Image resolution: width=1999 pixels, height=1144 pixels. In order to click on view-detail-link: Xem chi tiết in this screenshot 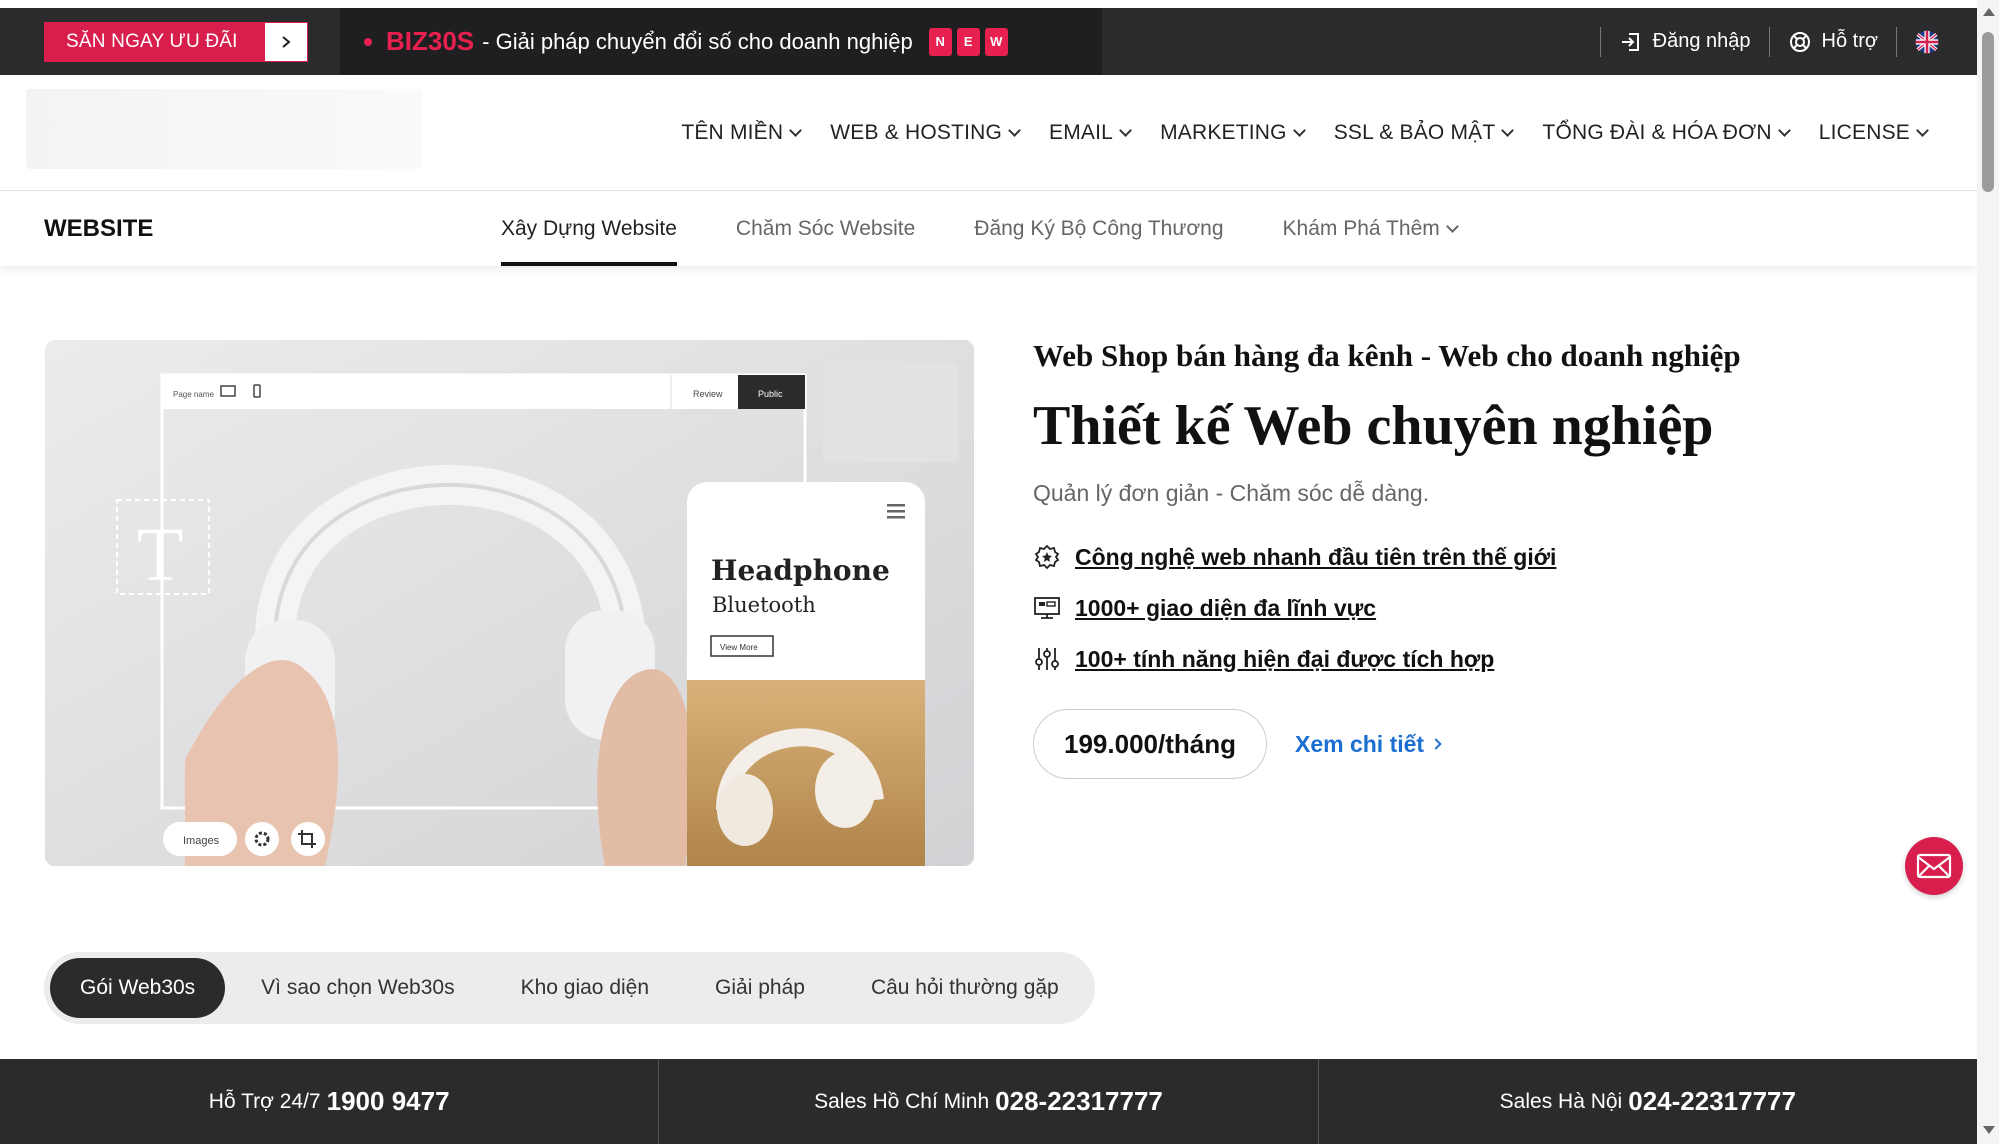, I will do `click(1368, 744)`.